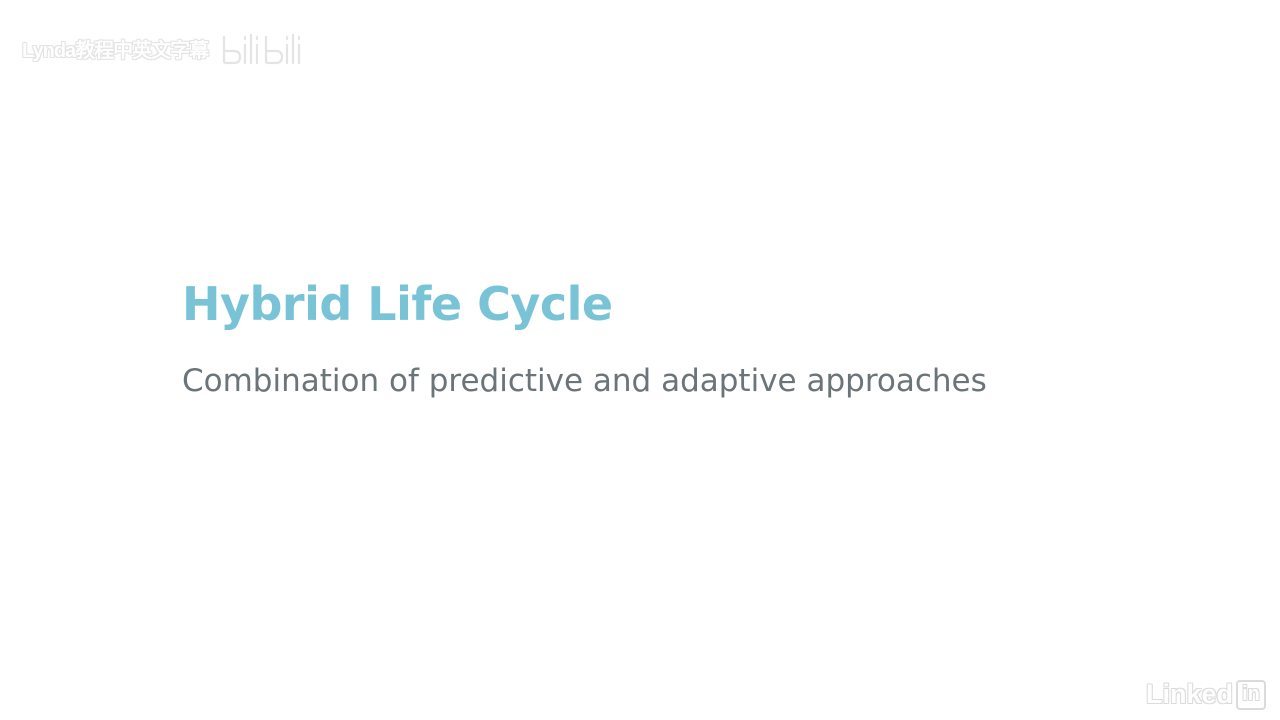 The height and width of the screenshot is (720, 1280). Describe the element at coordinates (1251, 694) in the screenshot. I see `linkedin-logo-box: in` at that location.